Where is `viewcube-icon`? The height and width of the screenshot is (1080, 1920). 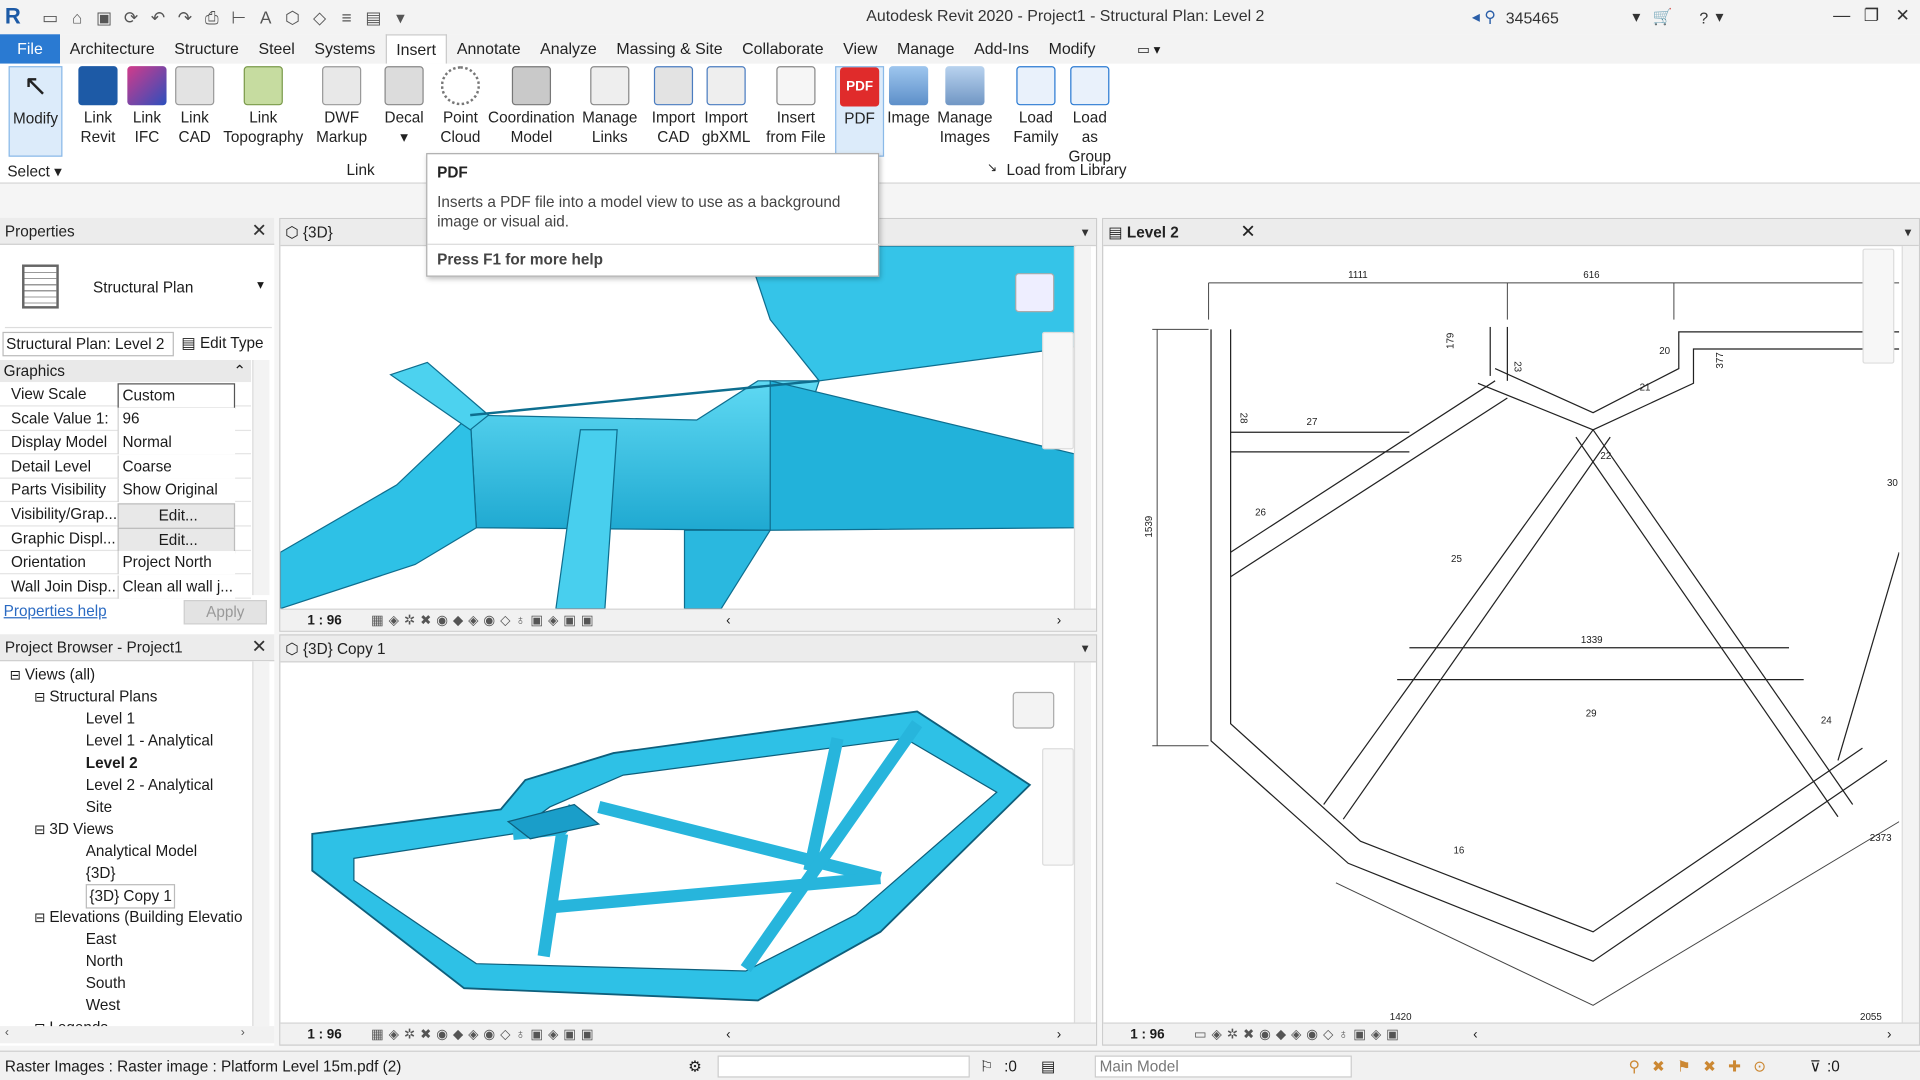 viewcube-icon is located at coordinates (1035, 293).